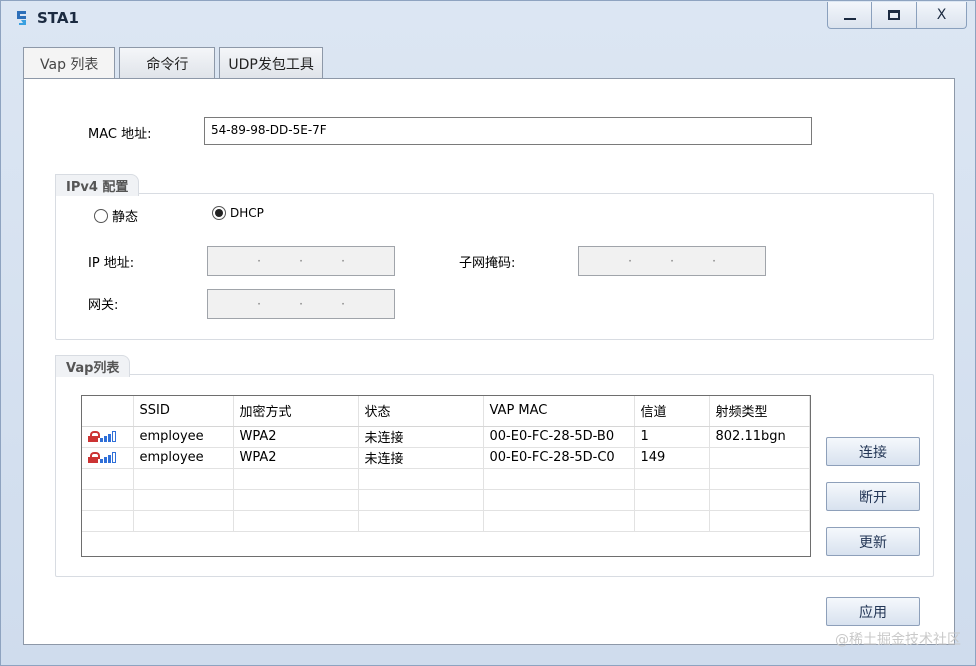 The image size is (976, 666). Describe the element at coordinates (271, 63) in the screenshot. I see `tab-udp-tool: UDP发包工具` at that location.